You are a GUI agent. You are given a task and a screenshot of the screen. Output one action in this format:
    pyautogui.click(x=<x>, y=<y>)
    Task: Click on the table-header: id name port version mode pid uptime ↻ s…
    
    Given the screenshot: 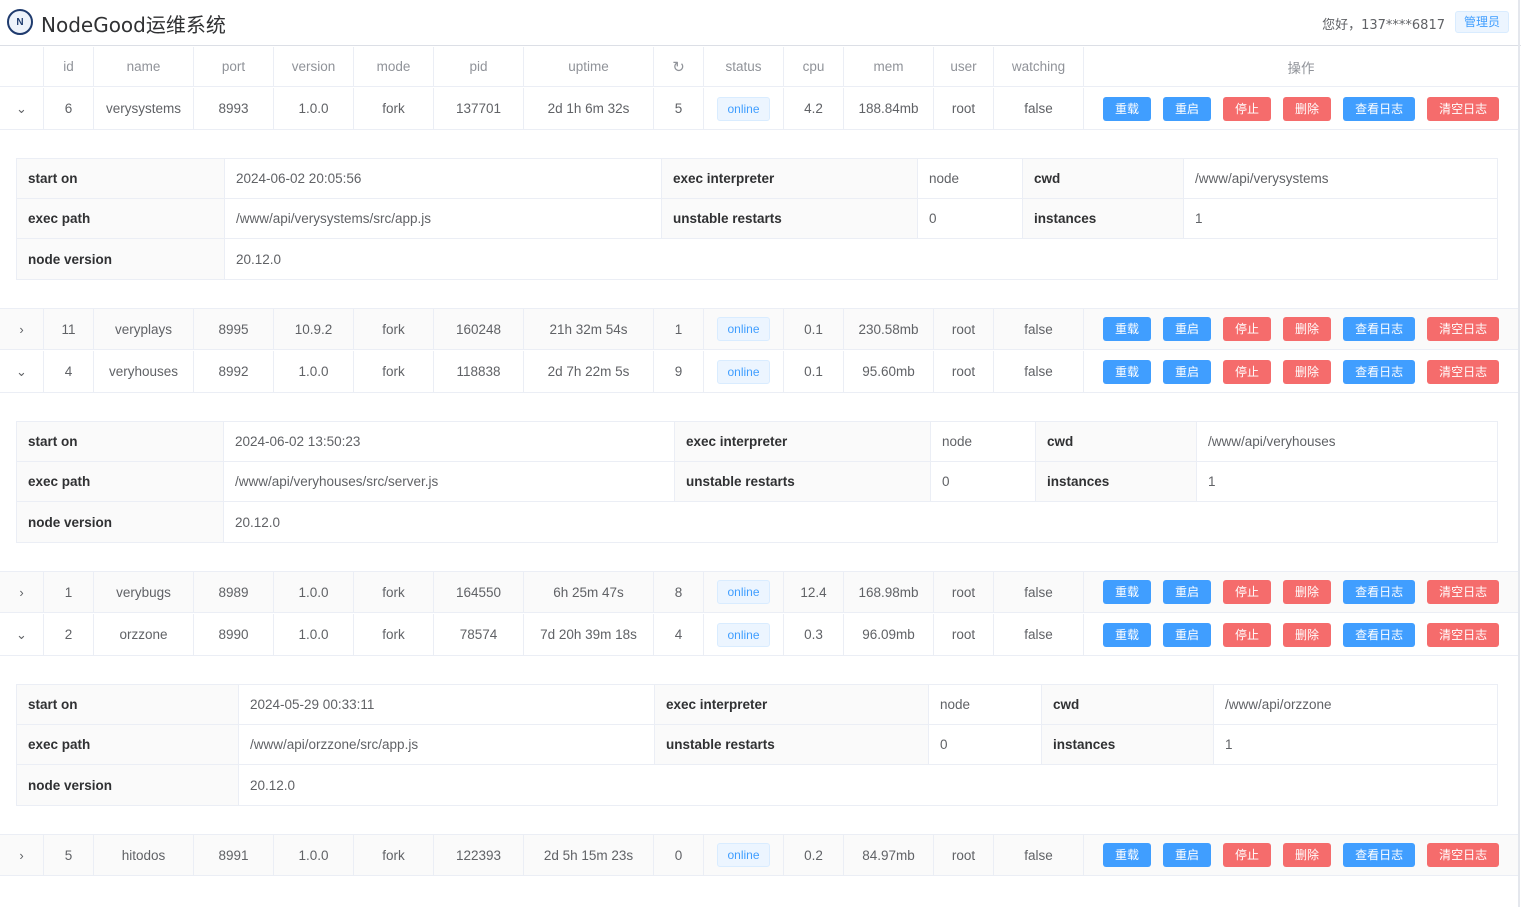 What is the action you would take?
    pyautogui.click(x=759, y=67)
    